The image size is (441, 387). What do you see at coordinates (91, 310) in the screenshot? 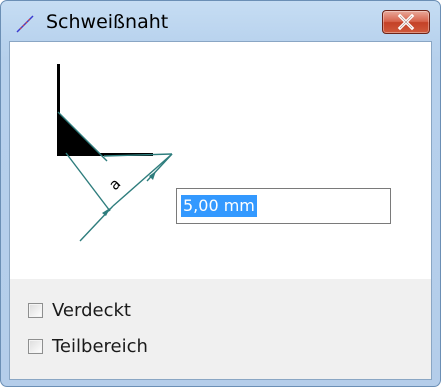
I see `verdeckt-label: Verdeckt` at bounding box center [91, 310].